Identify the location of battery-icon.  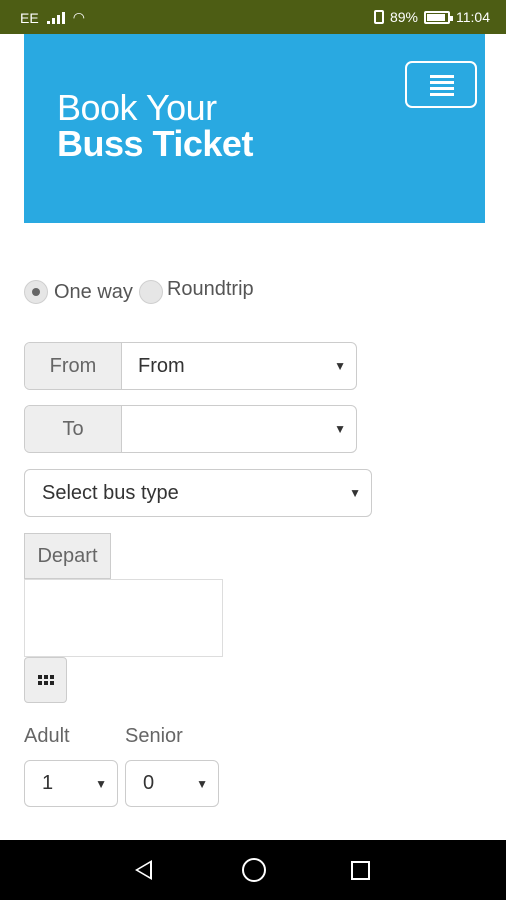
(438, 17).